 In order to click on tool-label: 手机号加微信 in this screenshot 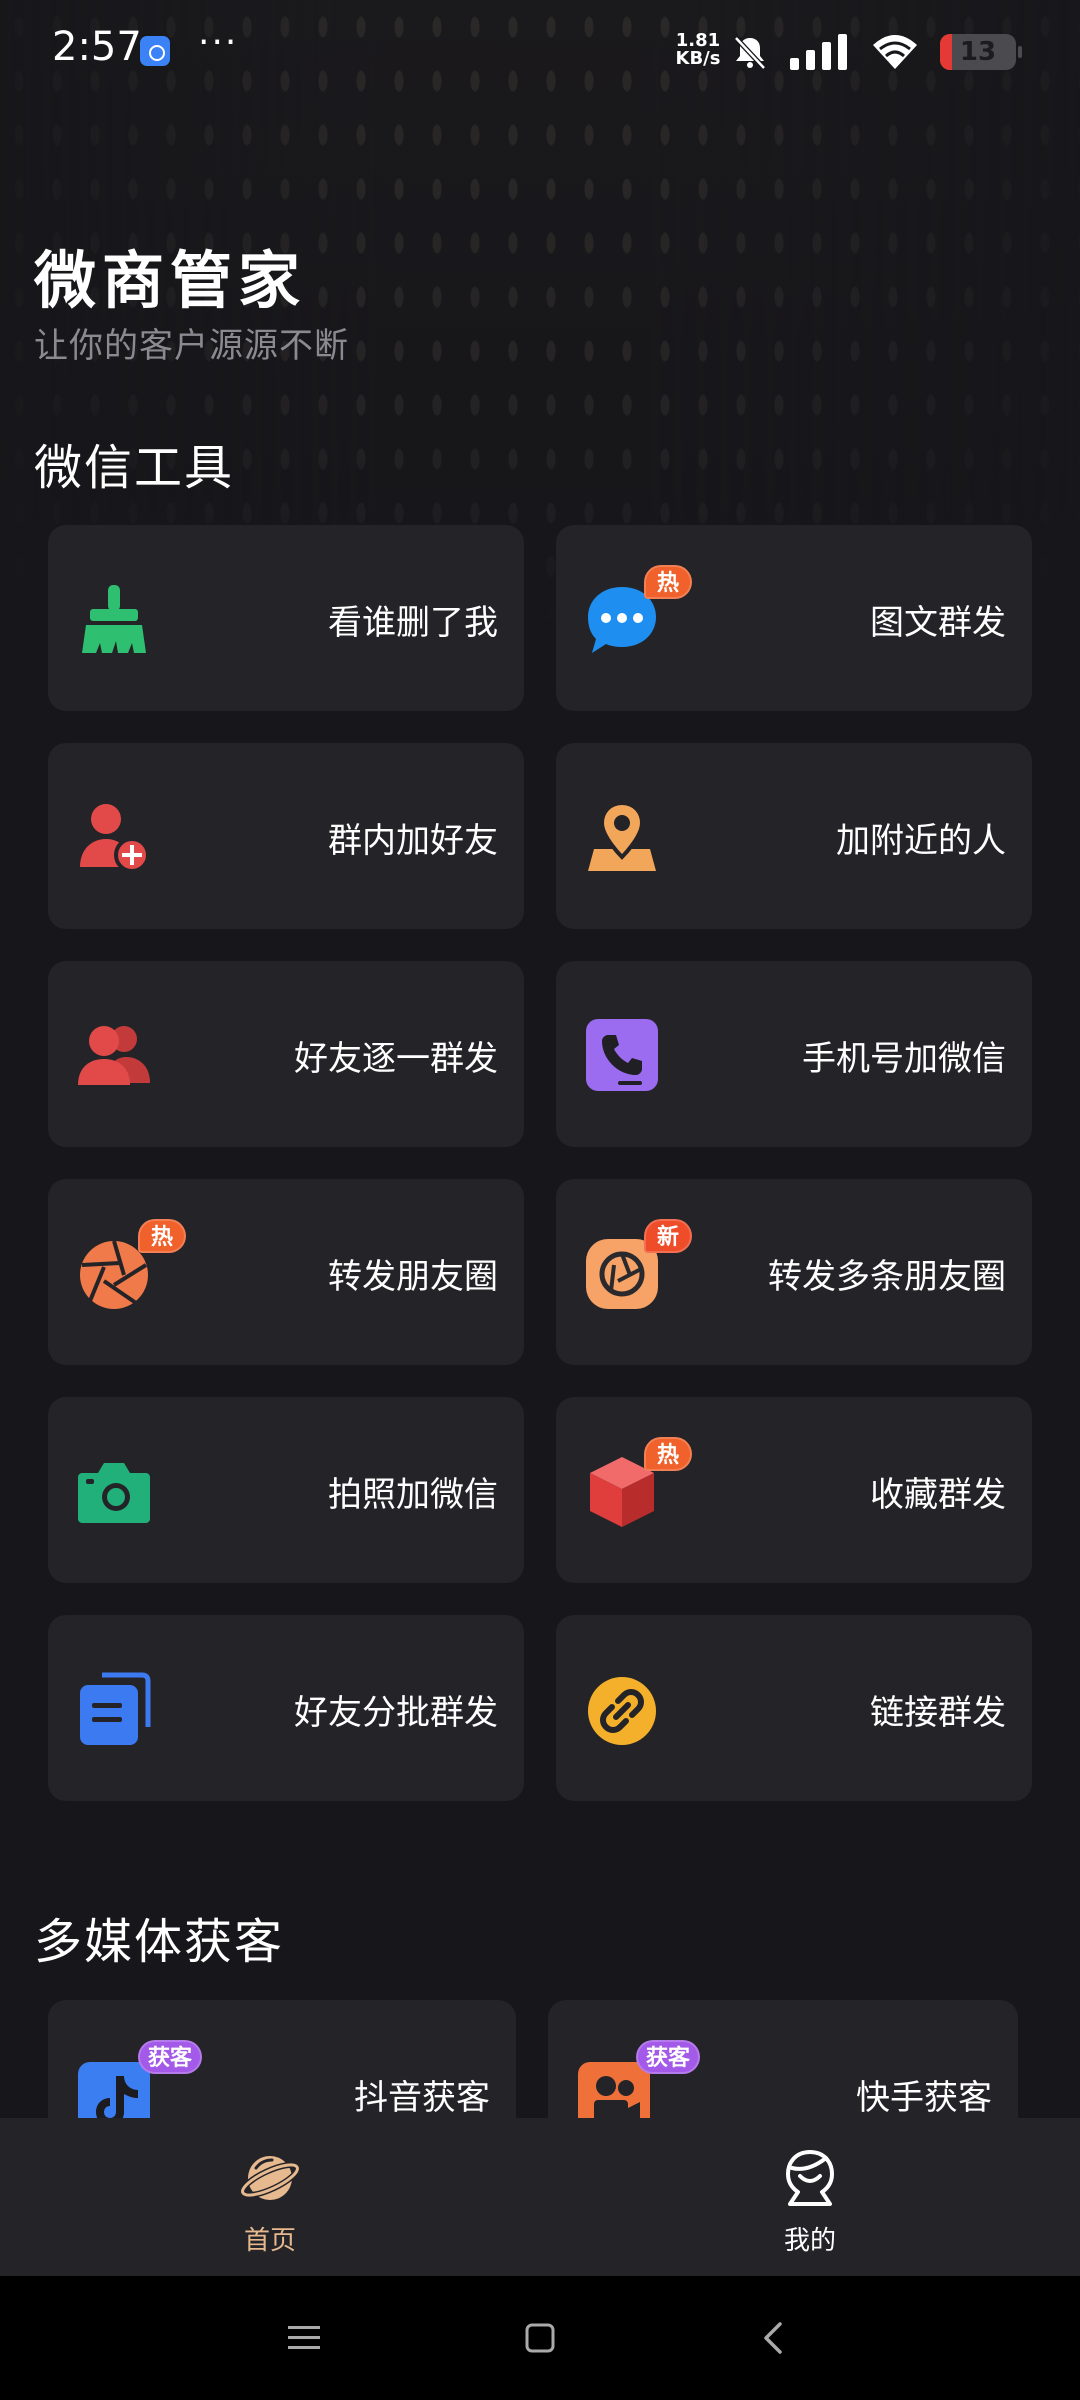, I will do `click(904, 1059)`.